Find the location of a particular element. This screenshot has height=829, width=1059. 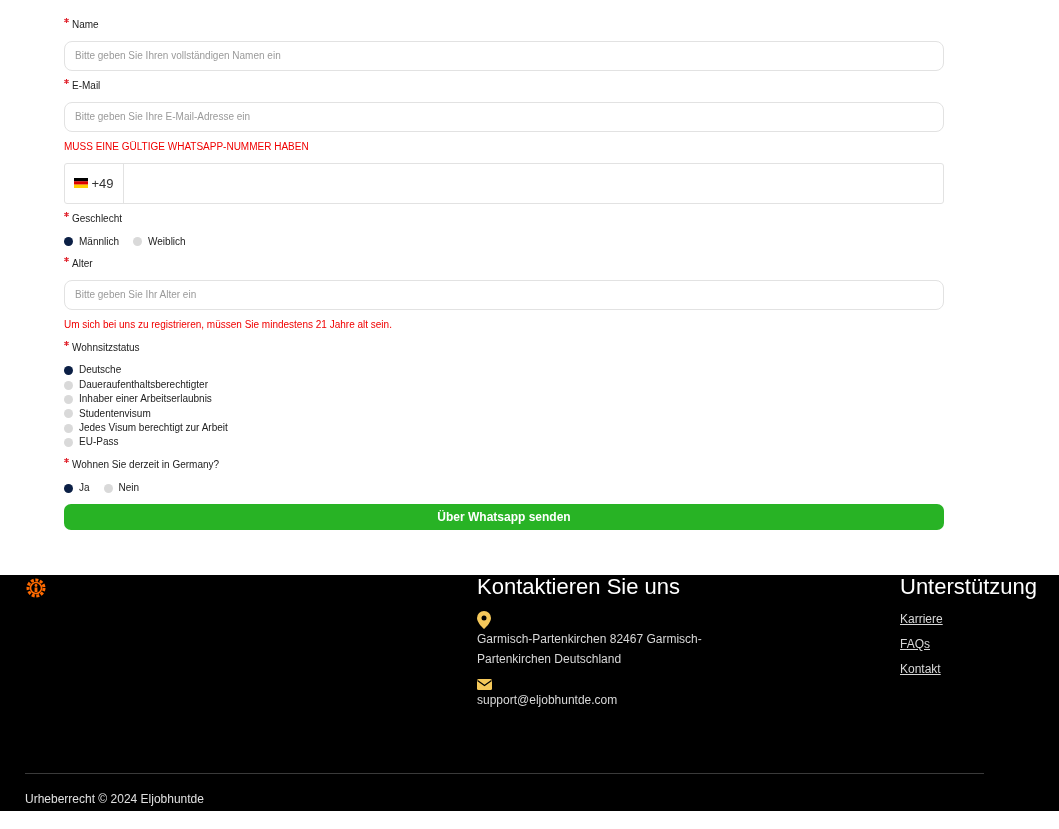

field-label: Wohnen Sie derzeit in Germany? is located at coordinates (146, 465).